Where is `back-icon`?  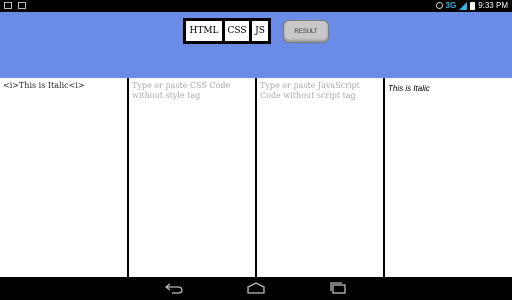
back-icon is located at coordinates (174, 288).